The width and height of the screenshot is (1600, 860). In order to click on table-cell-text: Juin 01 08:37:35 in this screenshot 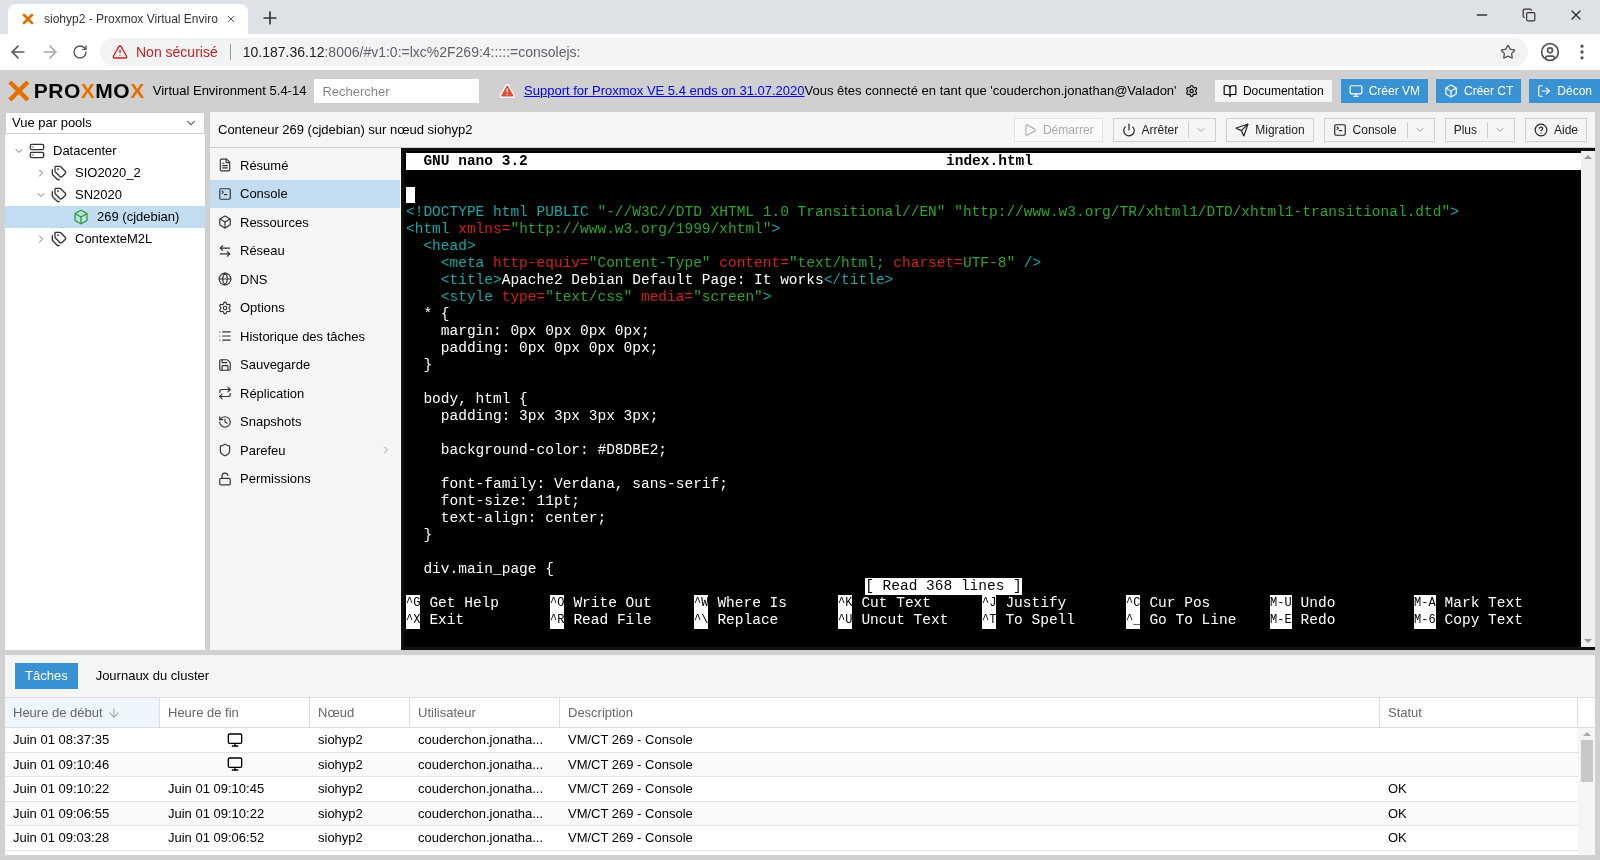, I will do `click(61, 740)`.